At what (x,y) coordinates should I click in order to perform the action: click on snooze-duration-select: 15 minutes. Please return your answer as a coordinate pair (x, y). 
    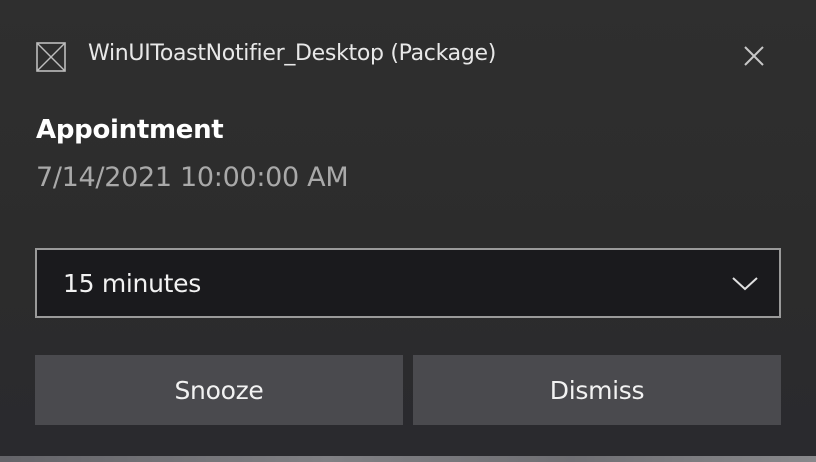
    Looking at the image, I should click on (408, 283).